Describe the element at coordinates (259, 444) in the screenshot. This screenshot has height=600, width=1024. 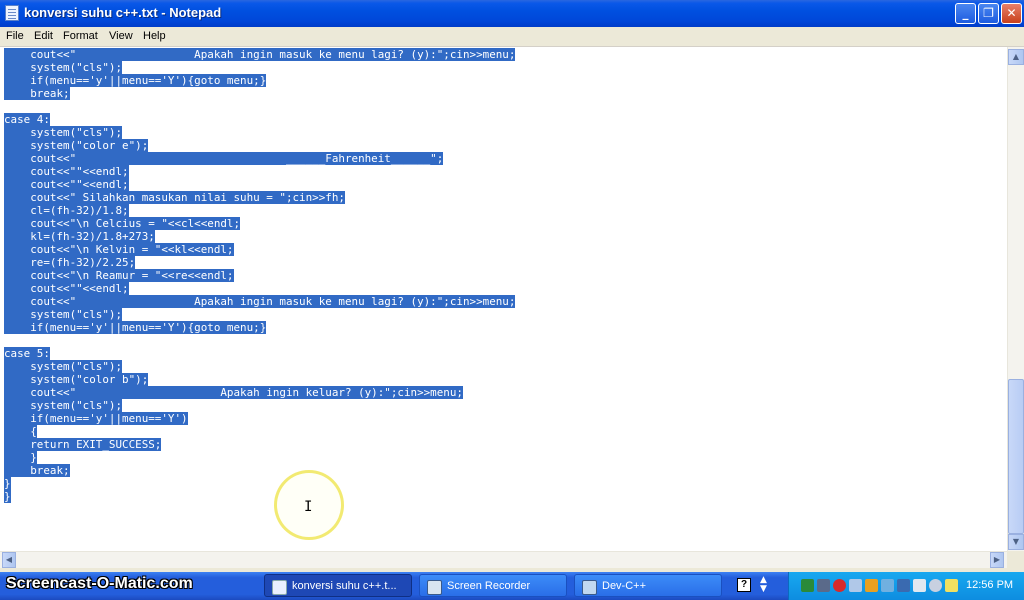
I see `code-line: return EXIT_SUCCESS;` at that location.